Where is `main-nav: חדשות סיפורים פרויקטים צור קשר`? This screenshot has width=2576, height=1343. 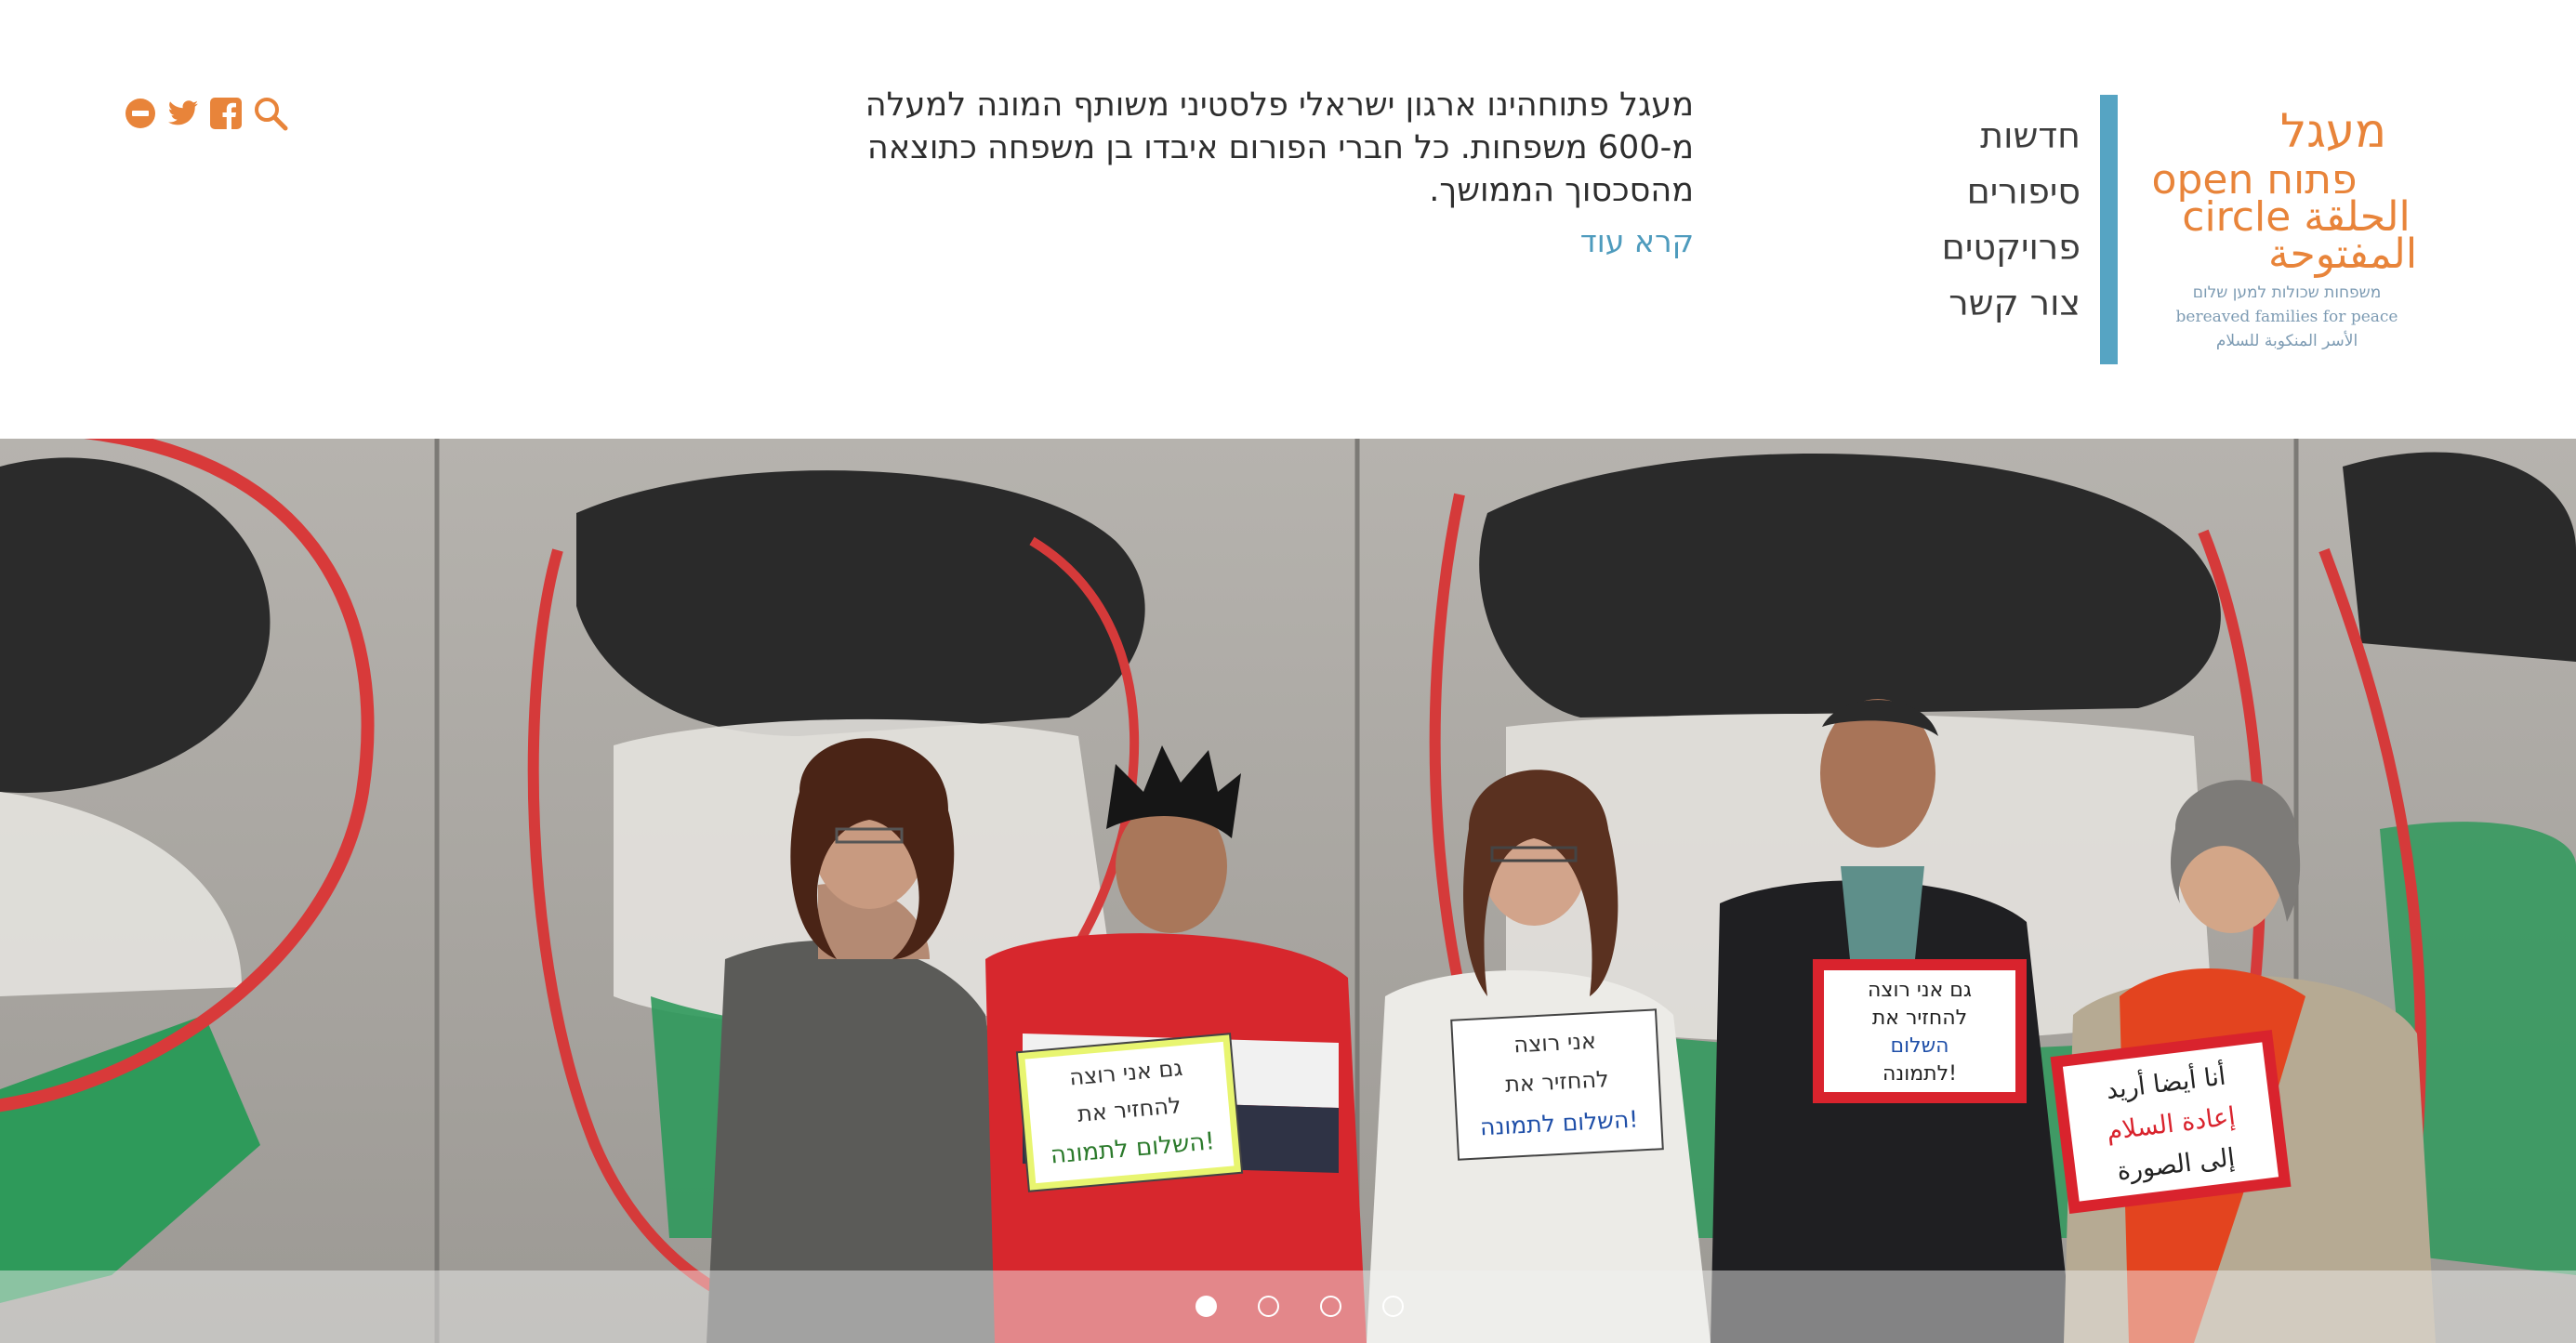
main-nav: חדשות סיפורים פרויקטים צור קשר is located at coordinates (2011, 219).